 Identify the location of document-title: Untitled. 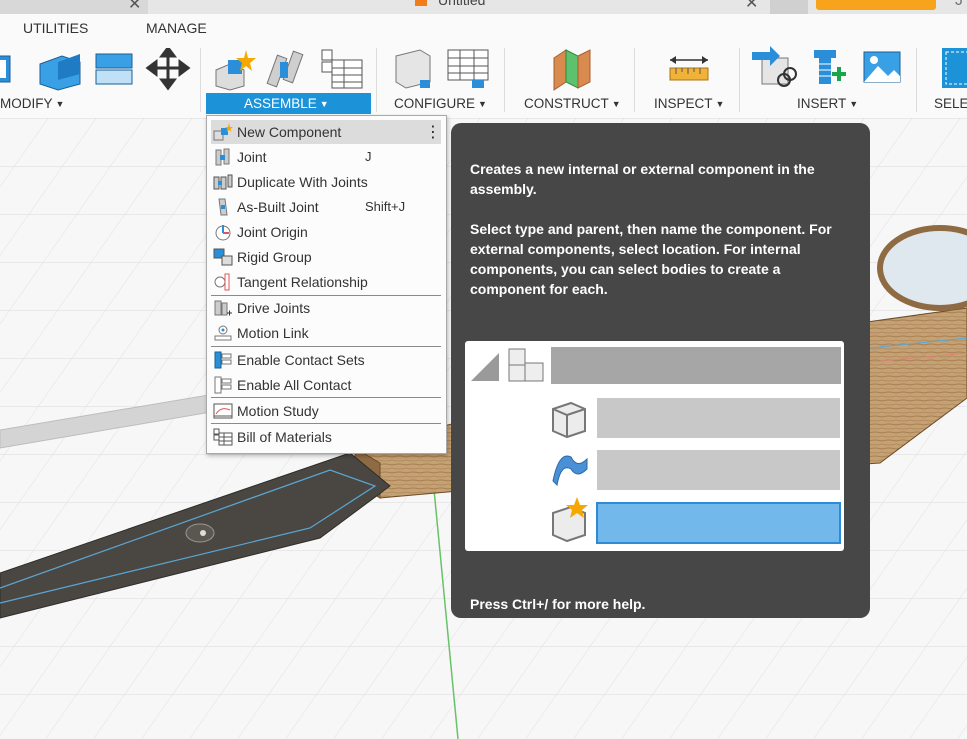
(461, 4).